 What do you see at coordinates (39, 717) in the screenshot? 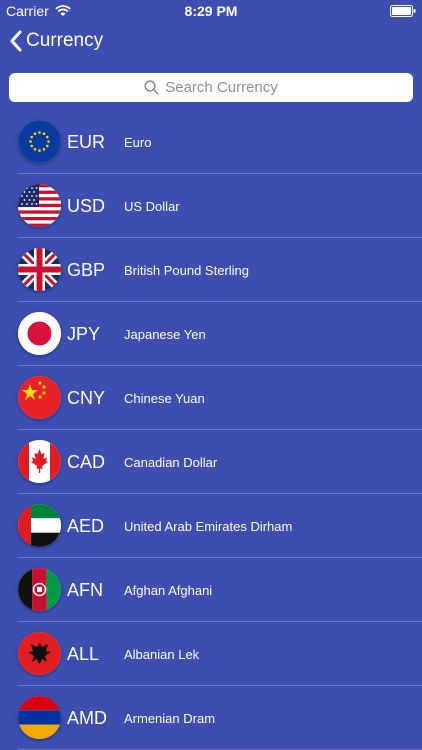
I see `am-flag-icon` at bounding box center [39, 717].